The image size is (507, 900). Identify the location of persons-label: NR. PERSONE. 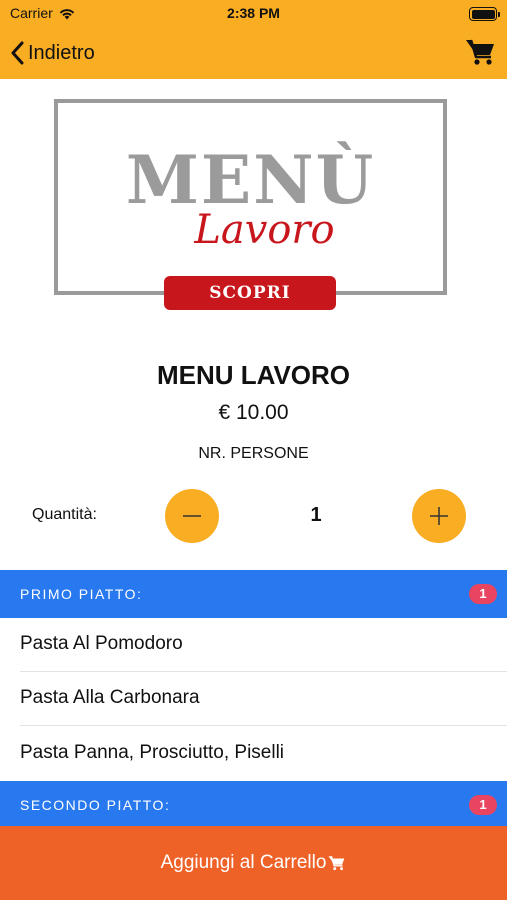
(253, 453).